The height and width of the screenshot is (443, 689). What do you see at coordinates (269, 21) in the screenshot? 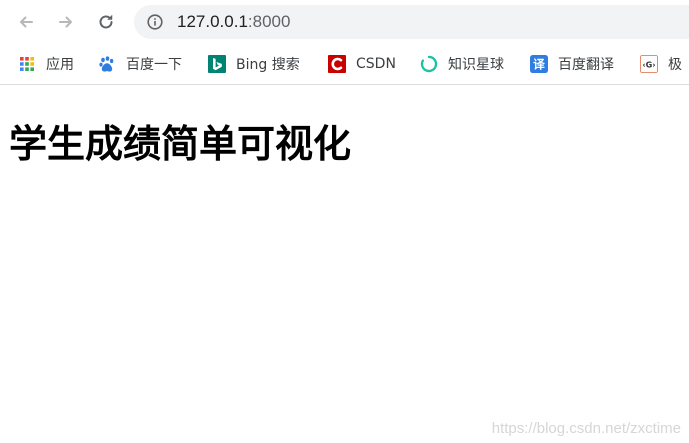
I see `url-port: :8000` at bounding box center [269, 21].